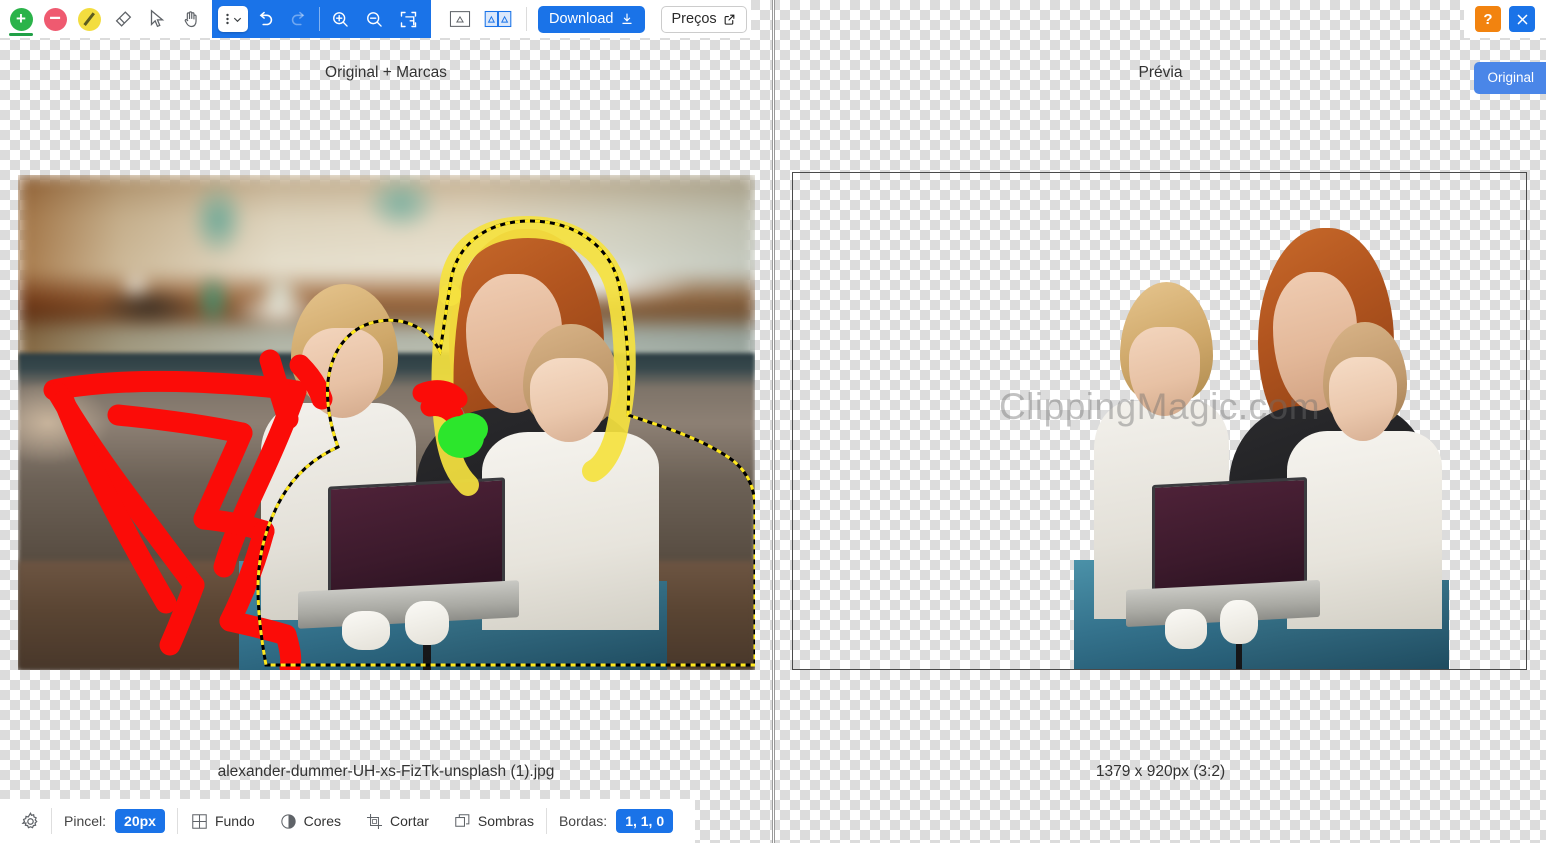  I want to click on zoom-out-icon, so click(374, 19).